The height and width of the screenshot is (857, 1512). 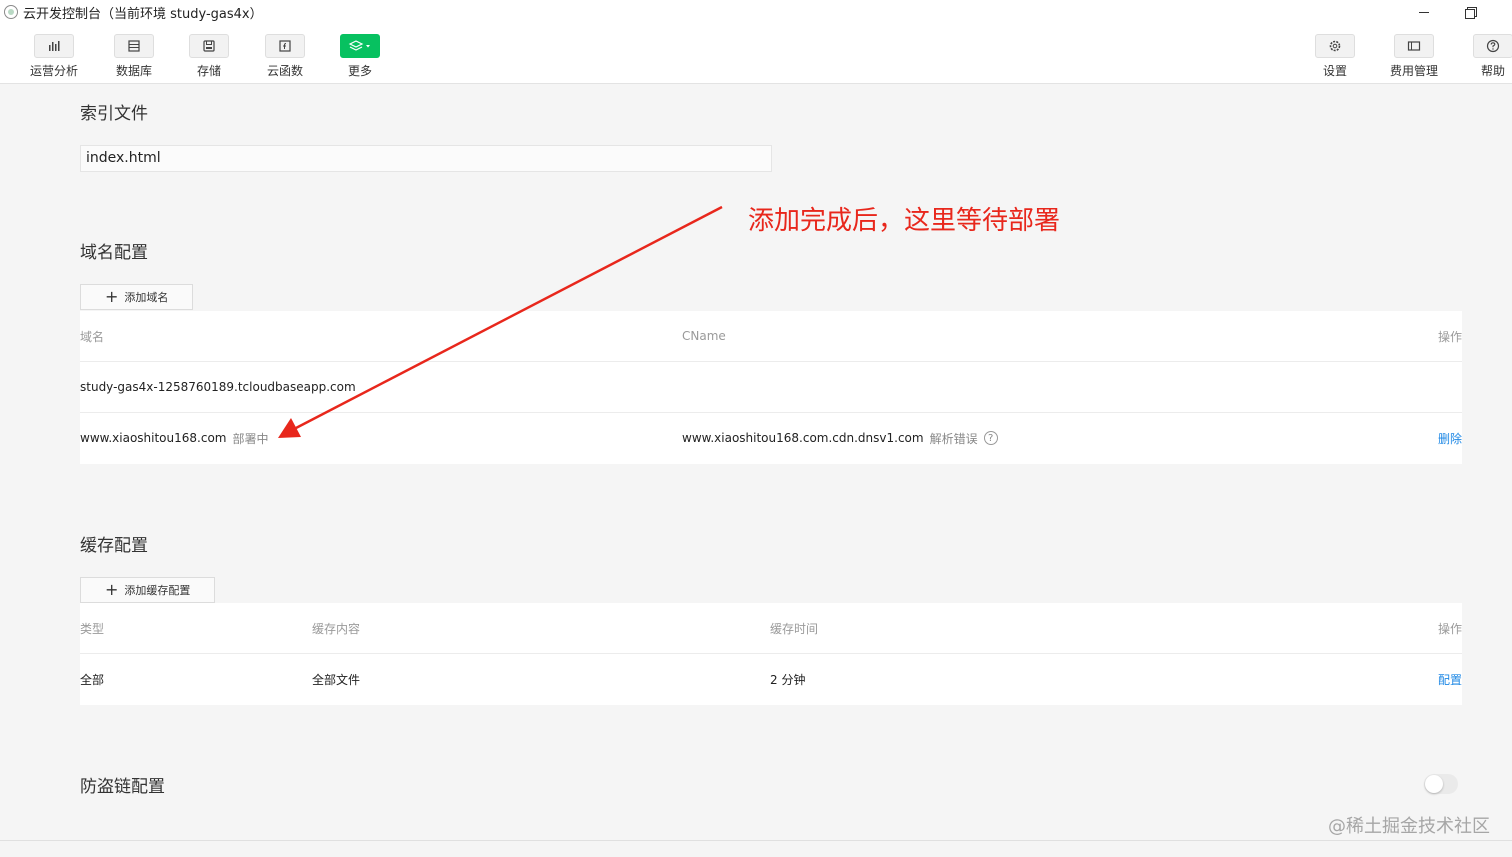 What do you see at coordinates (771, 336) in the screenshot?
I see `domain-table-header: 域名 CName 操作` at bounding box center [771, 336].